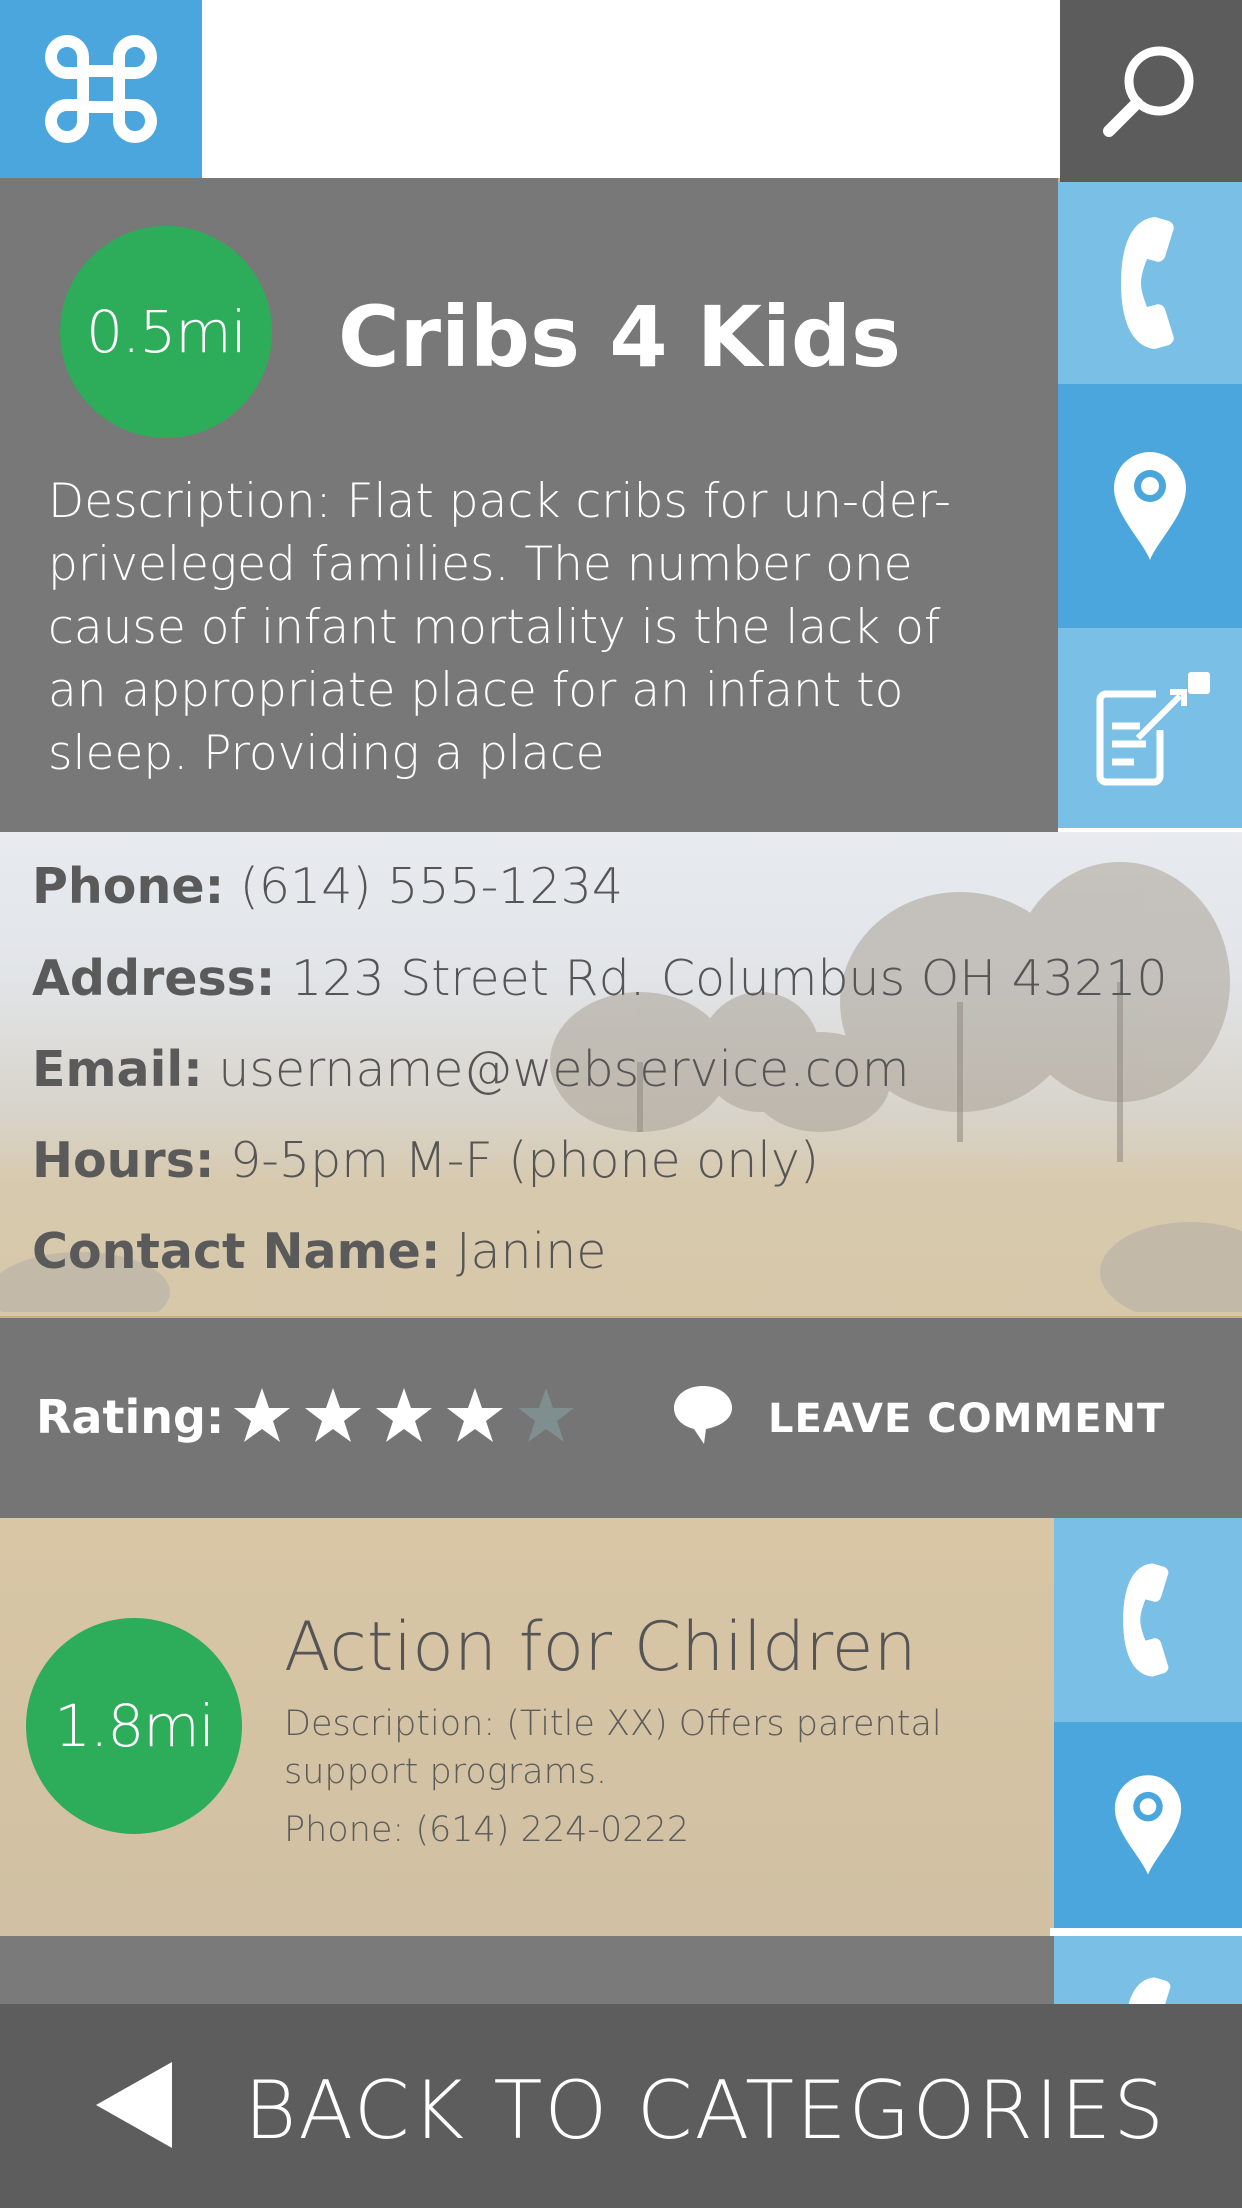  Describe the element at coordinates (154, 978) in the screenshot. I see `address-label: Address:` at that location.